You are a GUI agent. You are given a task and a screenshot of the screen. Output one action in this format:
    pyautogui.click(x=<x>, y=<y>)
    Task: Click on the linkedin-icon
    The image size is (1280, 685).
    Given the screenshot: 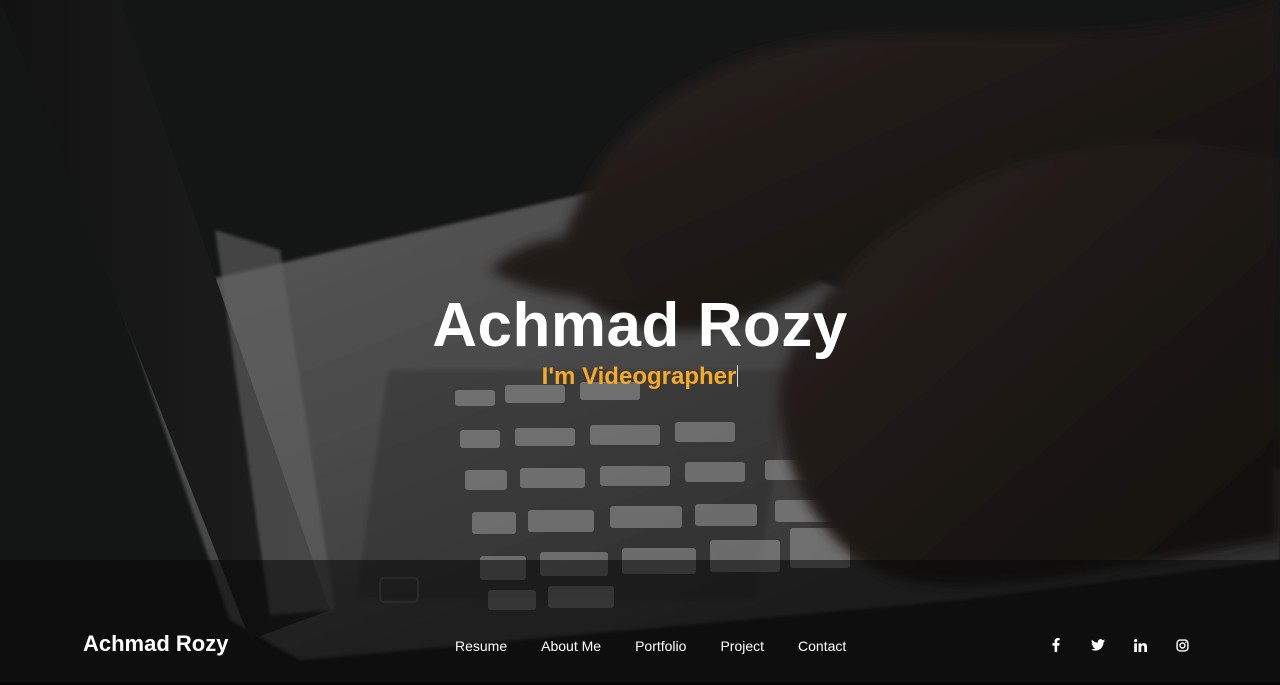 What is the action you would take?
    pyautogui.click(x=1140, y=645)
    